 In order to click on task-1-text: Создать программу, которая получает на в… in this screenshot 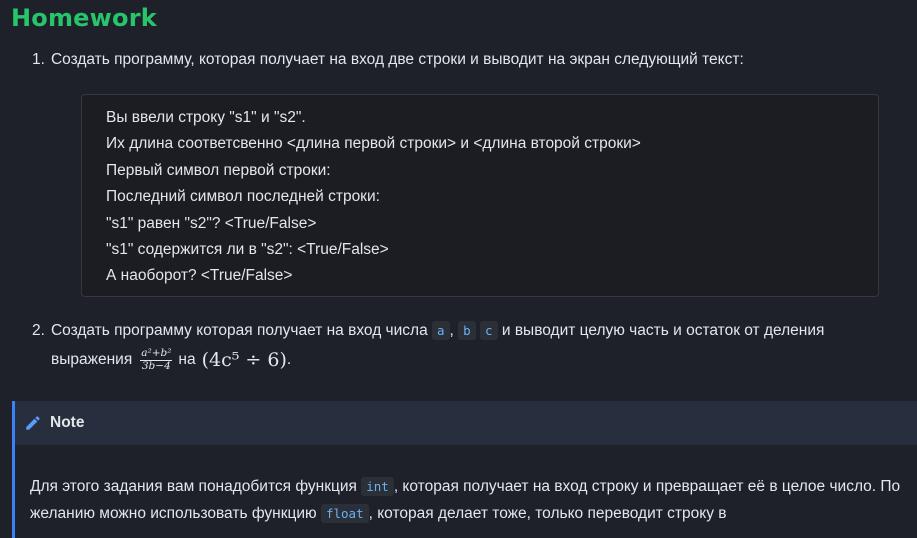, I will do `click(397, 59)`.